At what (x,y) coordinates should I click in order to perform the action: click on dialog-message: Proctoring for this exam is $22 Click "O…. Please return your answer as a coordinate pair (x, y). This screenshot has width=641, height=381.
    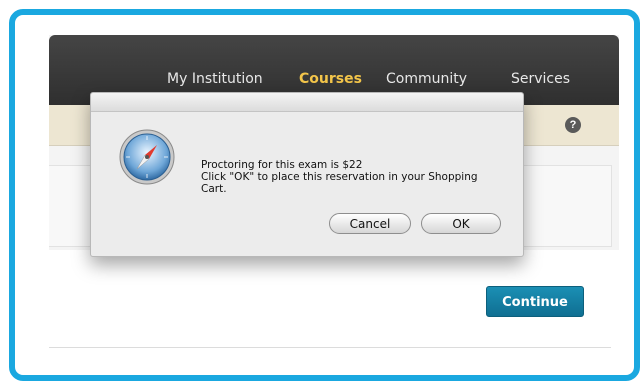
    Looking at the image, I should click on (351, 177).